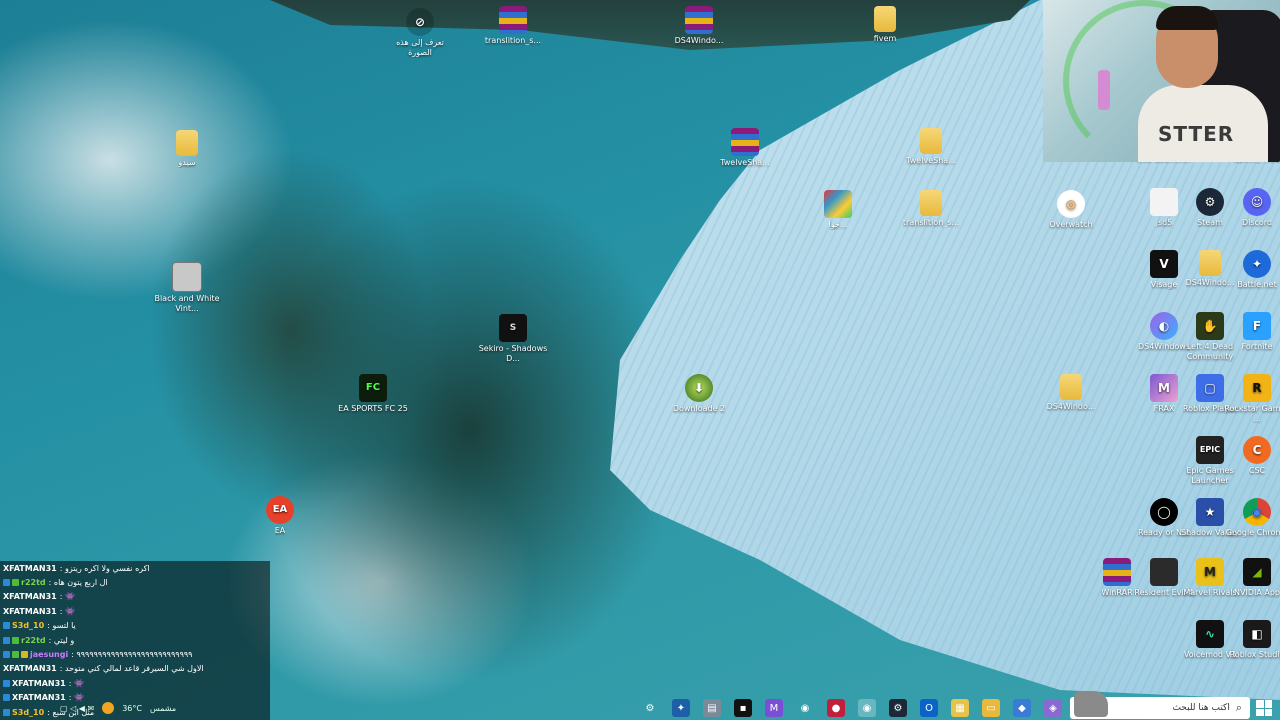  I want to click on desktop-icon: ◎ Overwatch, so click(1071, 210).